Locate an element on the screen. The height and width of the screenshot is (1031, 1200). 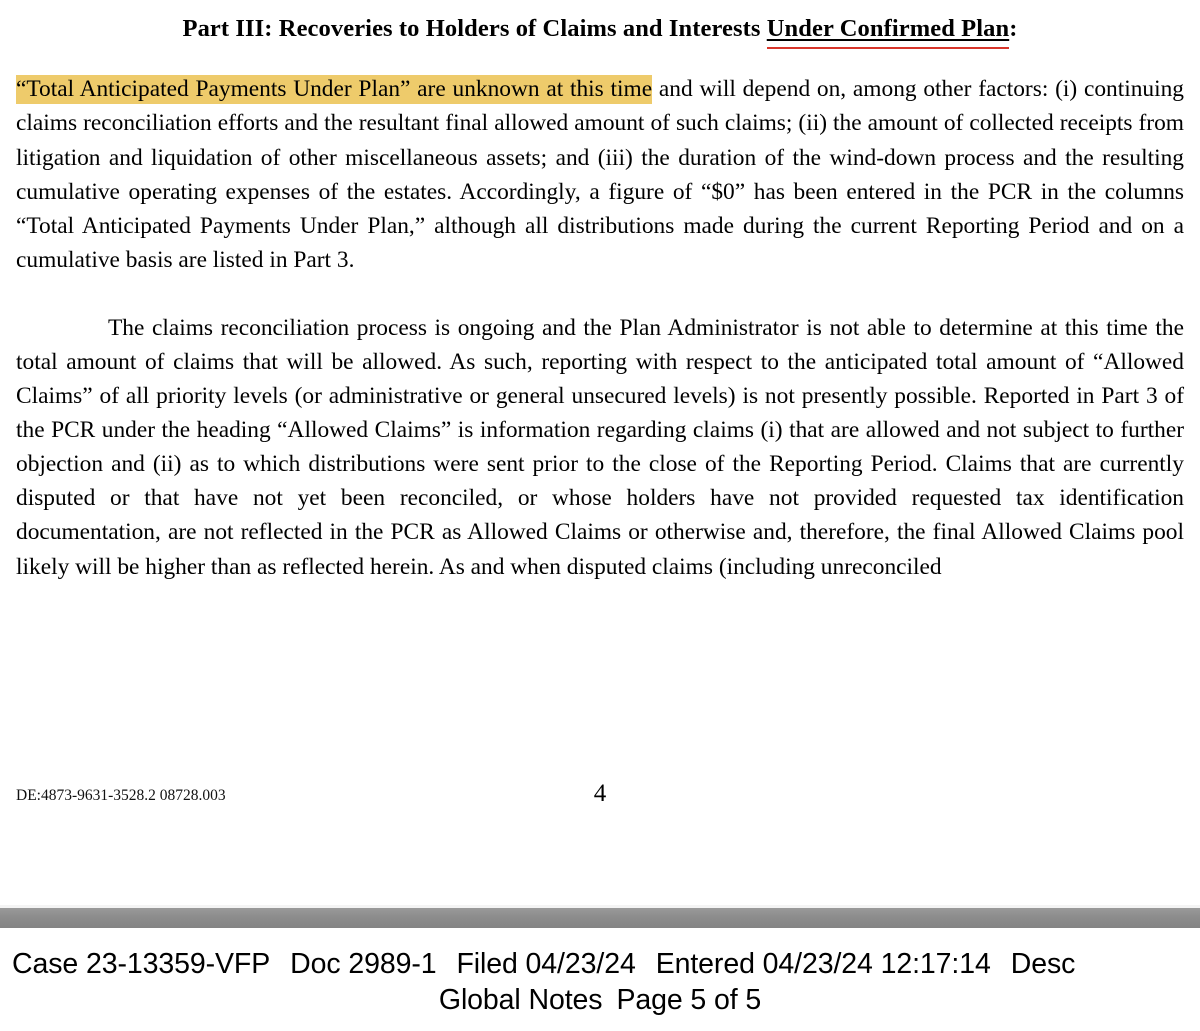
page-title-underlined-segment: Under Confirmed Plan is located at coordinates (888, 28).